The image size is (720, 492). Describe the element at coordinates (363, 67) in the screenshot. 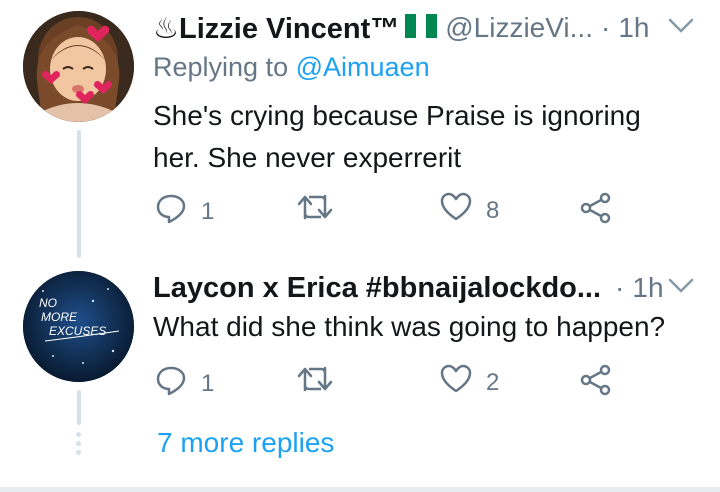

I see `replying-mention: @Aimuaen` at that location.